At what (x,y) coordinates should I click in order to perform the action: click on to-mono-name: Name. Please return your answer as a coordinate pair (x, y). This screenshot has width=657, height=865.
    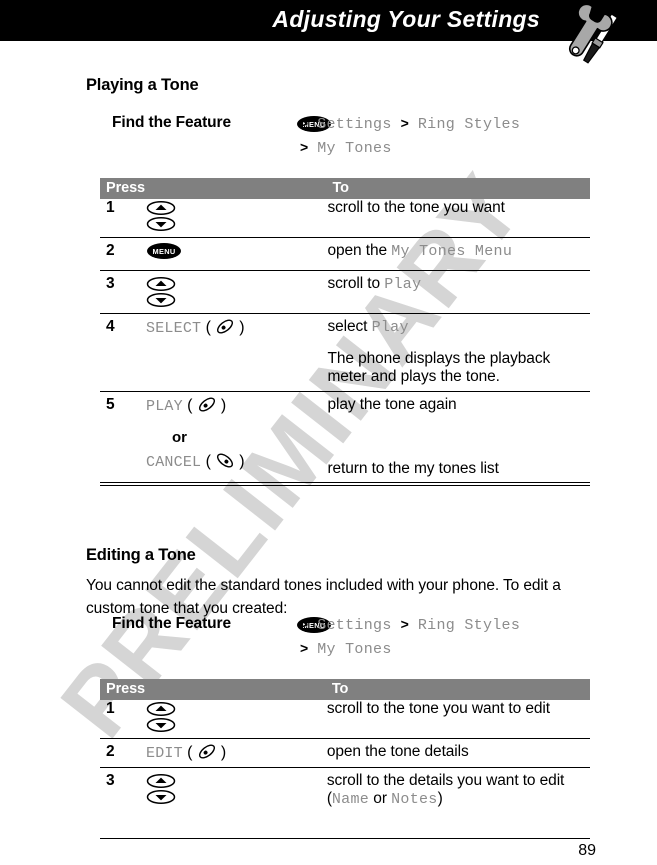
    Looking at the image, I should click on (350, 799).